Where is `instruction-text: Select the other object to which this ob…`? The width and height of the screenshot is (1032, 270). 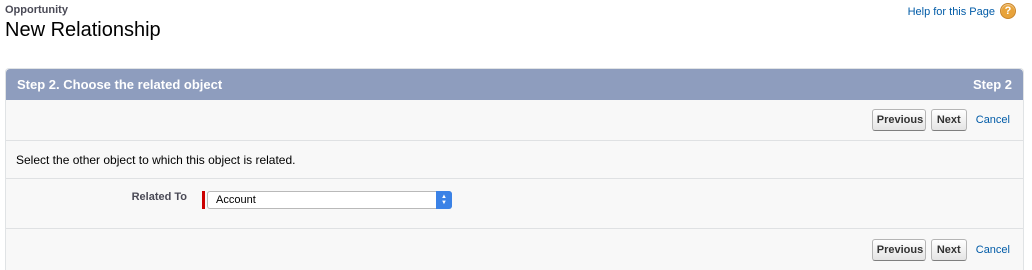
instruction-text: Select the other object to which this ob… is located at coordinates (156, 159).